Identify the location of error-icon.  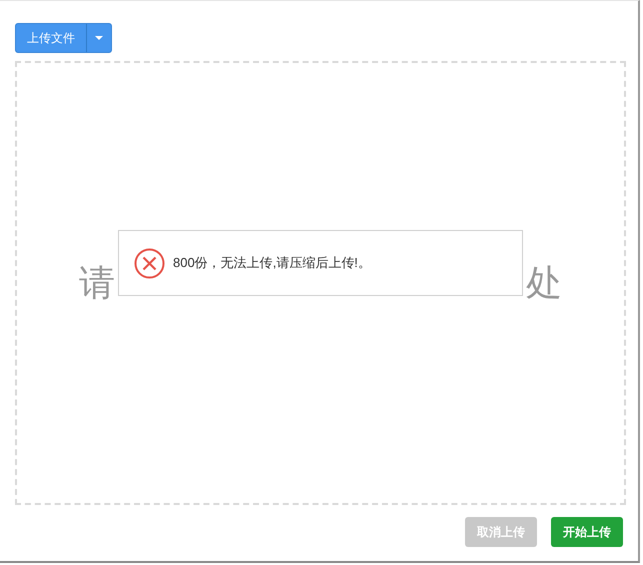
(149, 263).